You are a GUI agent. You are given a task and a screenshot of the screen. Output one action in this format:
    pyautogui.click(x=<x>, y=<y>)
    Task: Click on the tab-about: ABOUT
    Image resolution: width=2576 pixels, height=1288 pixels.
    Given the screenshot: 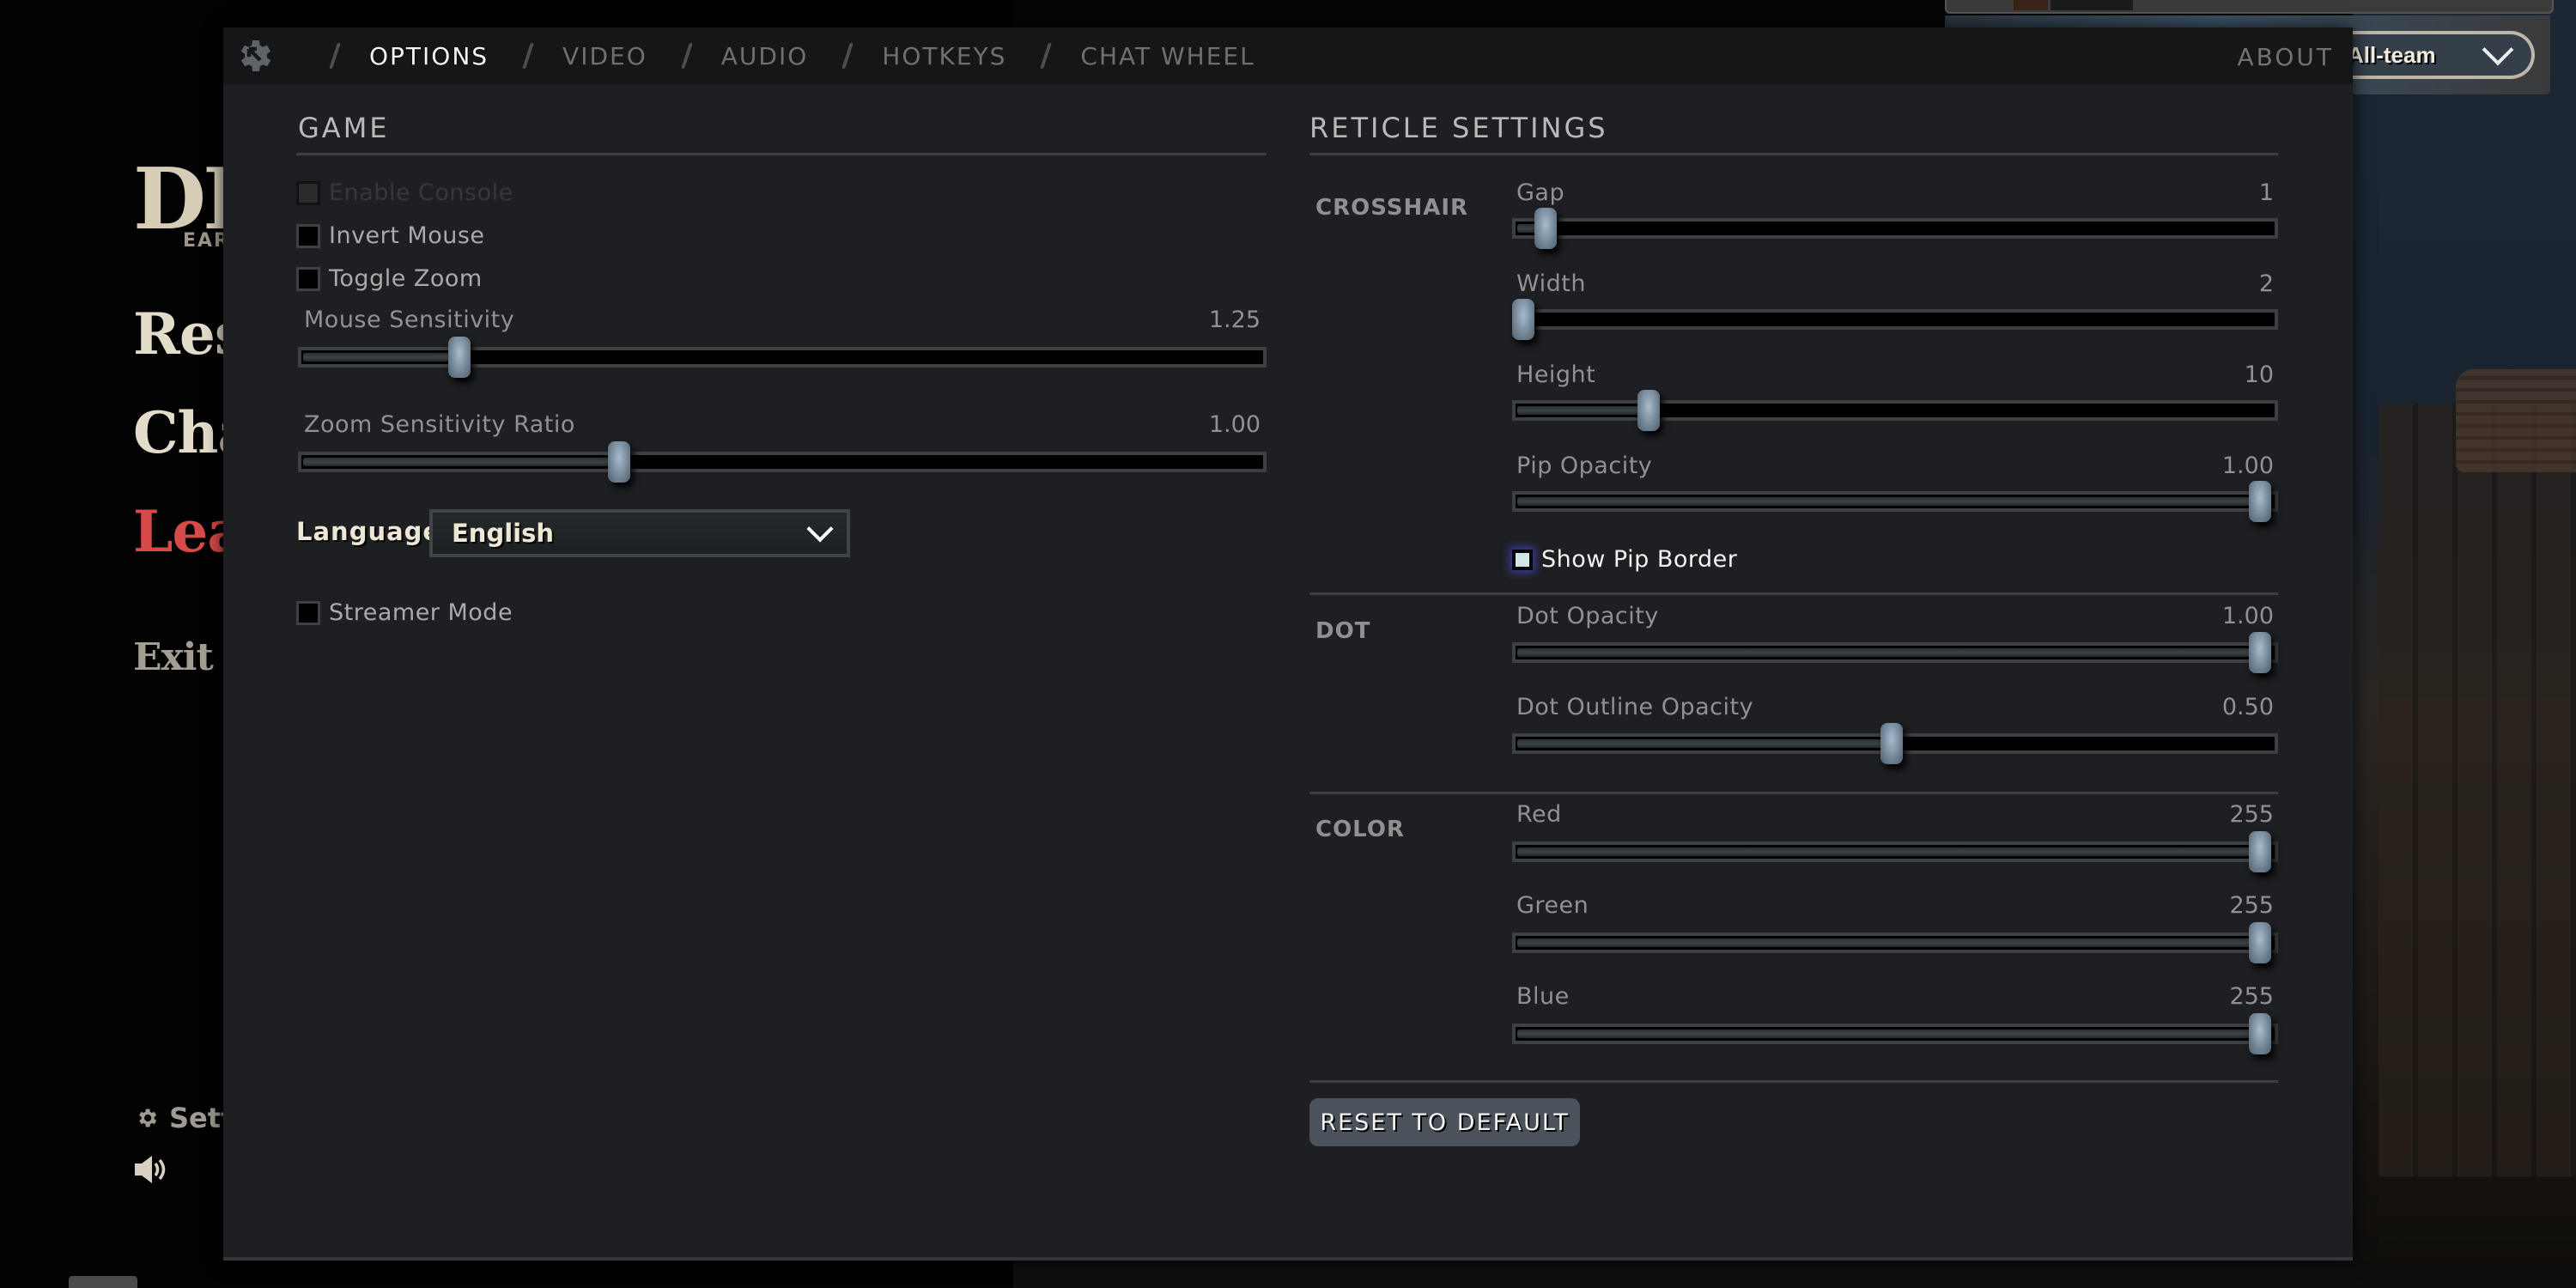 What is the action you would take?
    pyautogui.click(x=2285, y=57)
    